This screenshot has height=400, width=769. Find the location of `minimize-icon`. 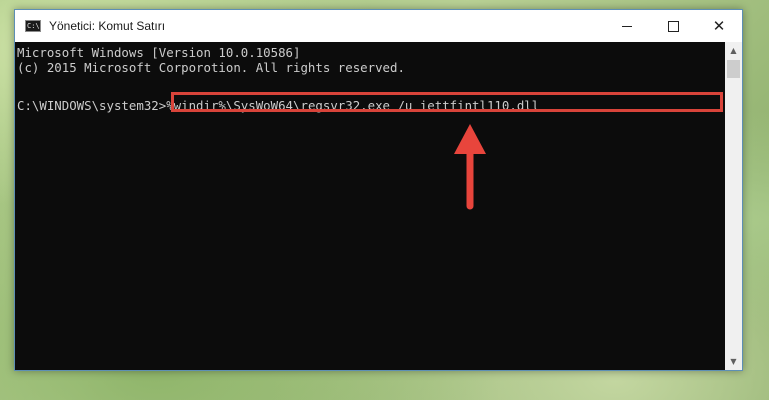

minimize-icon is located at coordinates (627, 26).